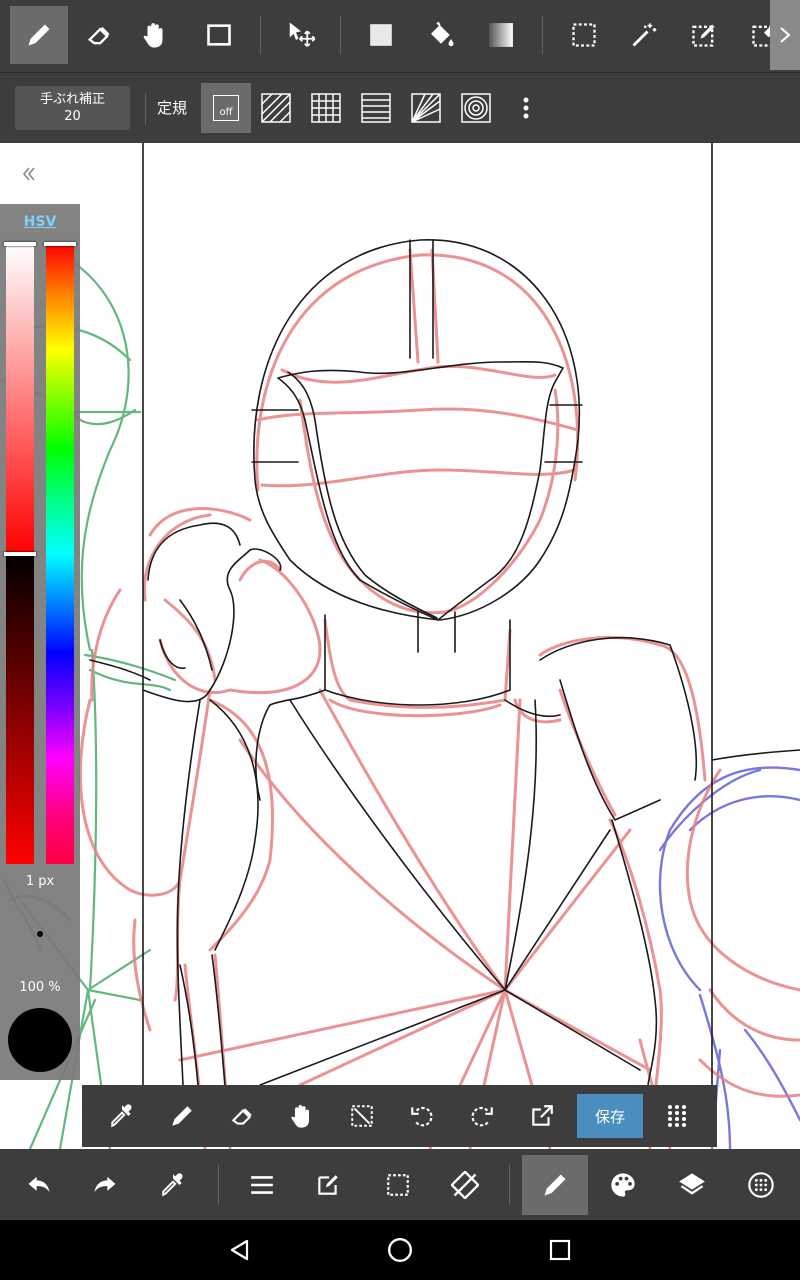  Describe the element at coordinates (40, 222) in the screenshot. I see `hsv-tab: HSV` at that location.